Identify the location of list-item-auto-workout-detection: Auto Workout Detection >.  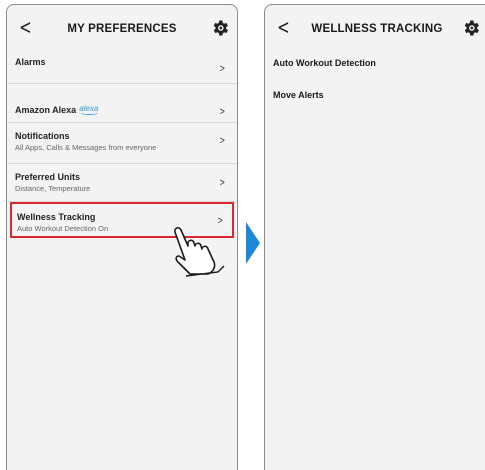
(375, 67).